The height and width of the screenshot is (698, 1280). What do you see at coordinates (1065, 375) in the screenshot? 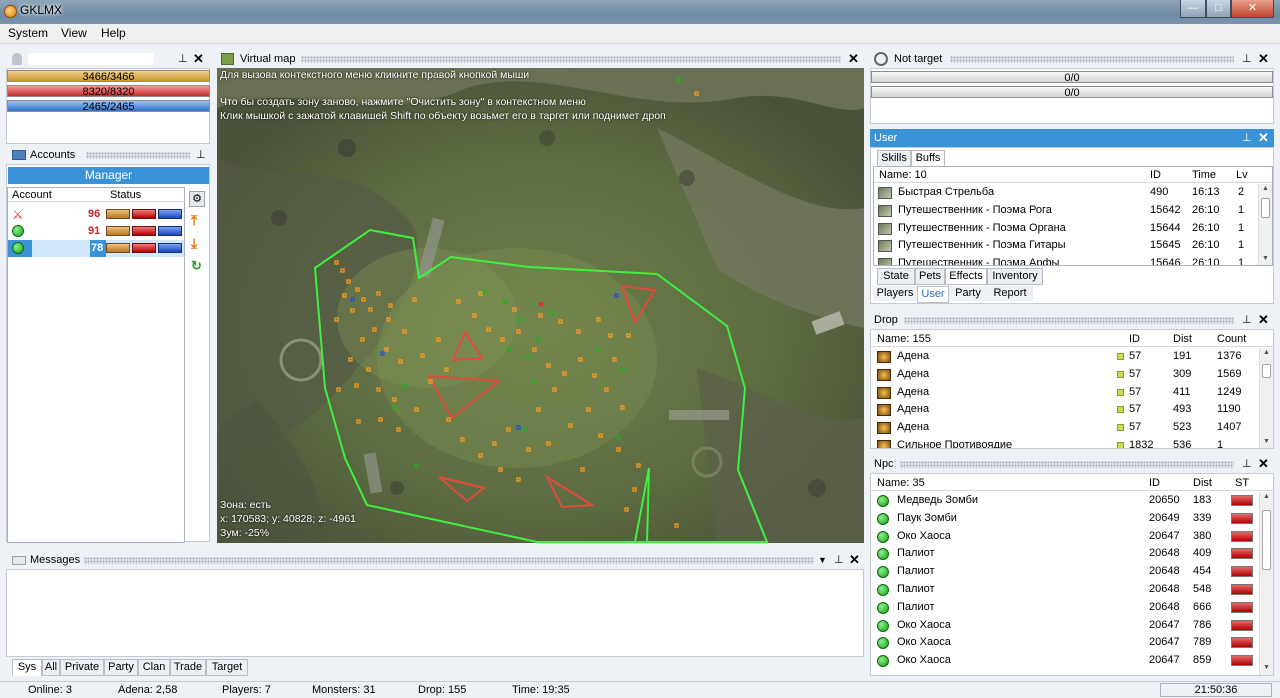
I see `drop-row: Адена 57 309 1569` at bounding box center [1065, 375].